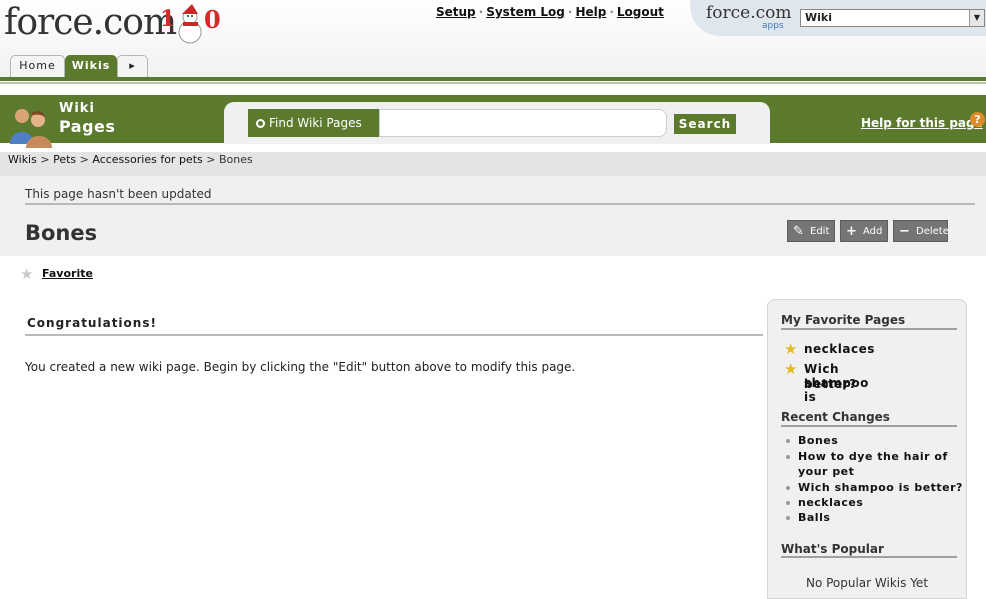  I want to click on delete-button: − Delete, so click(921, 231).